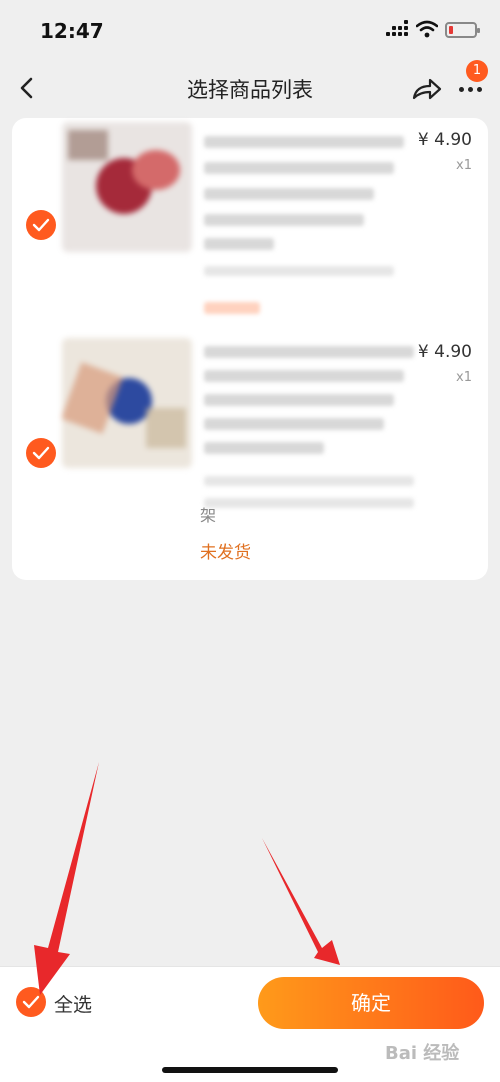 The height and width of the screenshot is (1082, 500). Describe the element at coordinates (477, 71) in the screenshot. I see `notification-badge: 1` at that location.